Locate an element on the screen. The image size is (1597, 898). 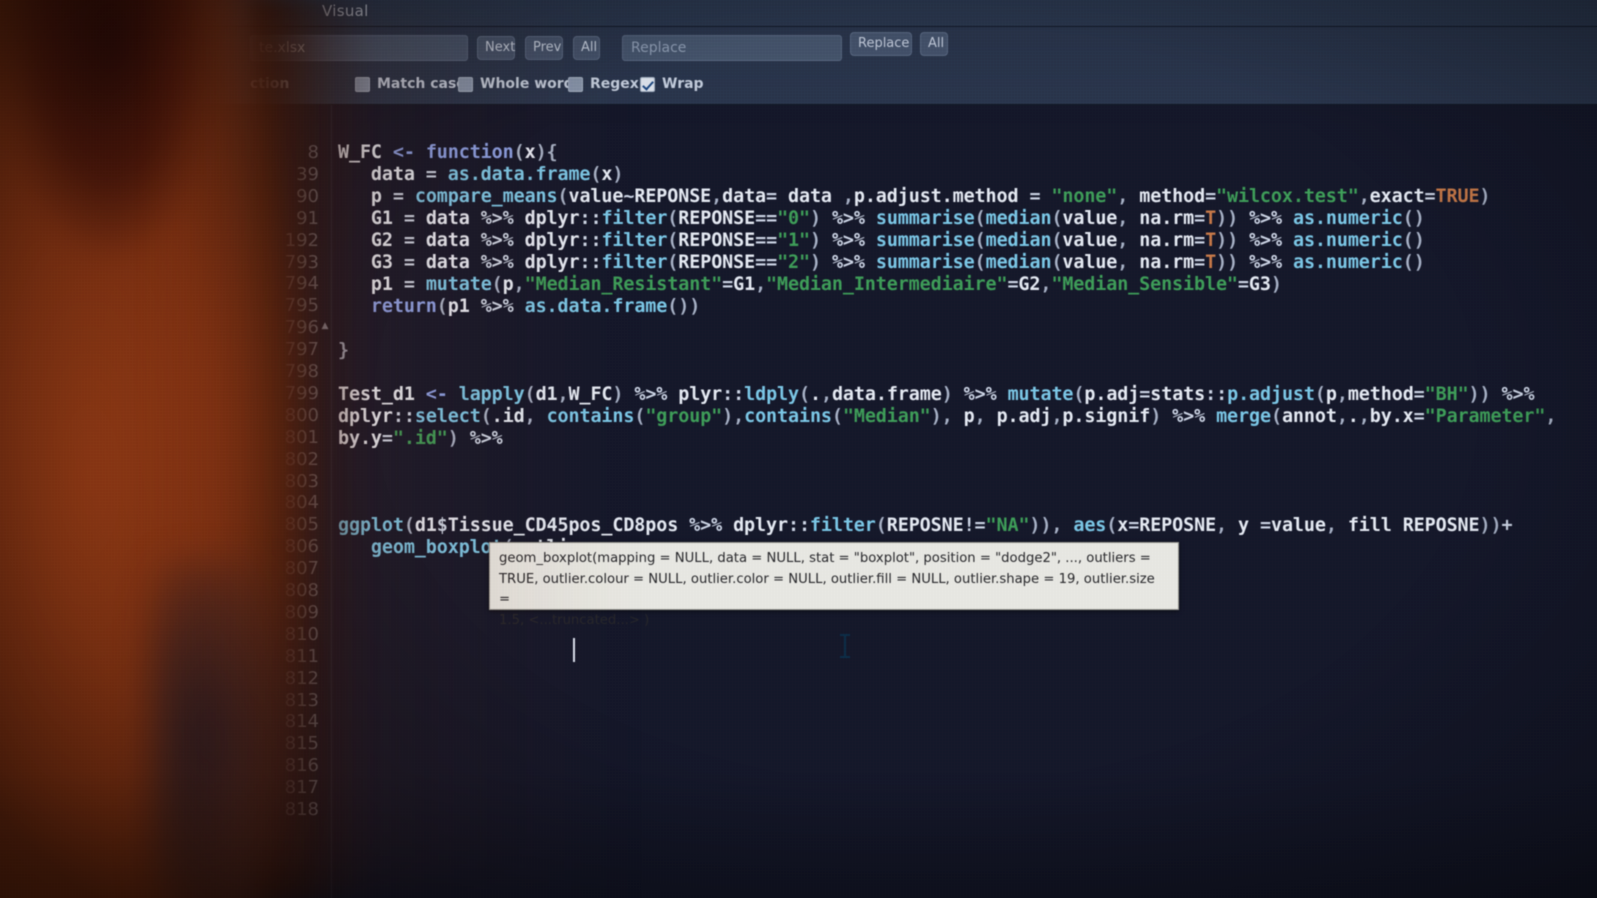
option-in-selection: ction is located at coordinates (269, 84).